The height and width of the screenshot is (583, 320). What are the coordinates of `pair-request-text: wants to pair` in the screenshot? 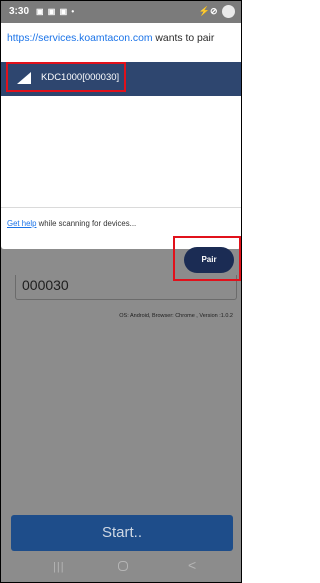 It's located at (183, 38).